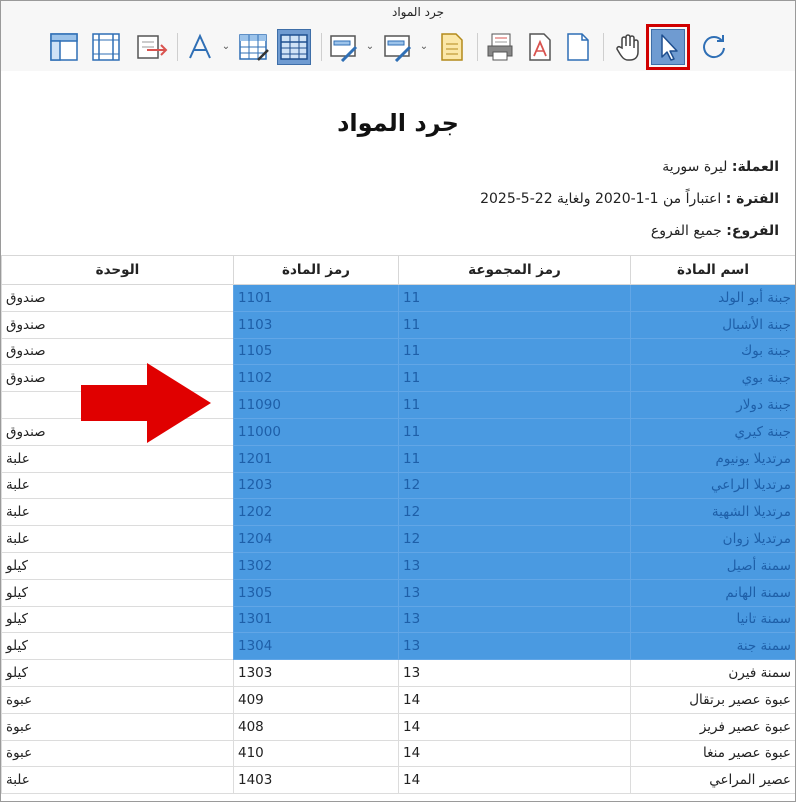 The width and height of the screenshot is (796, 802). I want to click on table-row: جبنة الأشبال 11 1103 صندوق, so click(398, 324).